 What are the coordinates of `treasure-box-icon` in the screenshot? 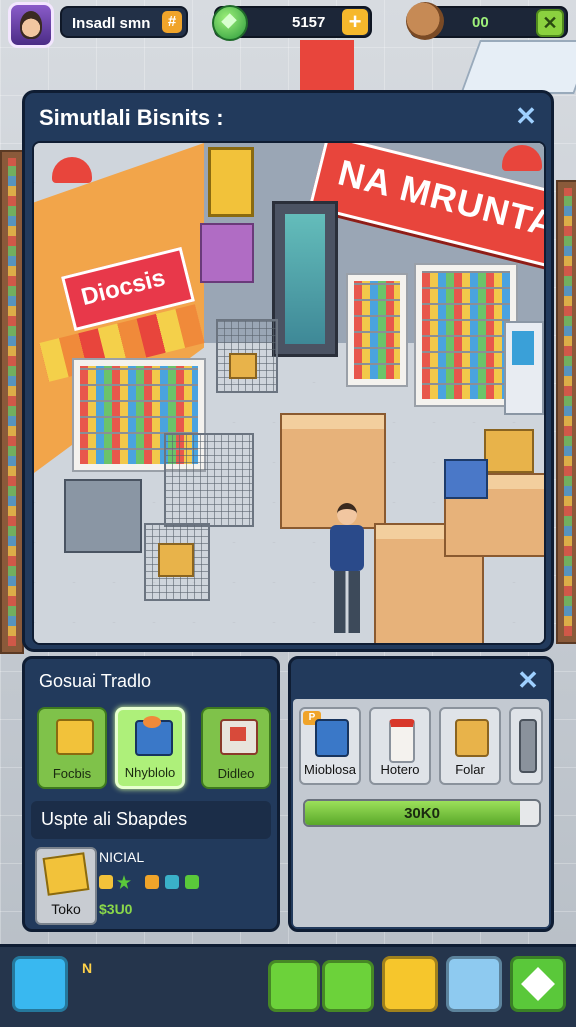 It's located at (66, 874).